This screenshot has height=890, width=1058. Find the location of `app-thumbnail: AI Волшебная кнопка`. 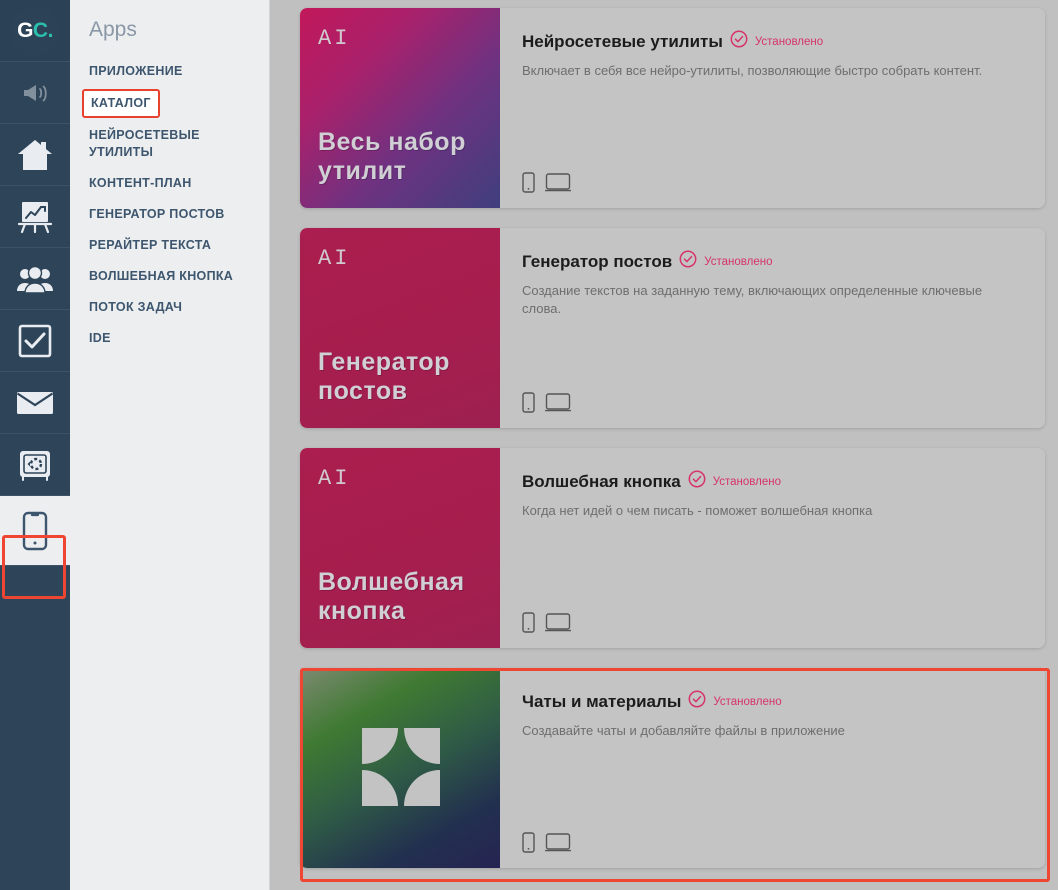

app-thumbnail: AI Волшебная кнопка is located at coordinates (400, 548).